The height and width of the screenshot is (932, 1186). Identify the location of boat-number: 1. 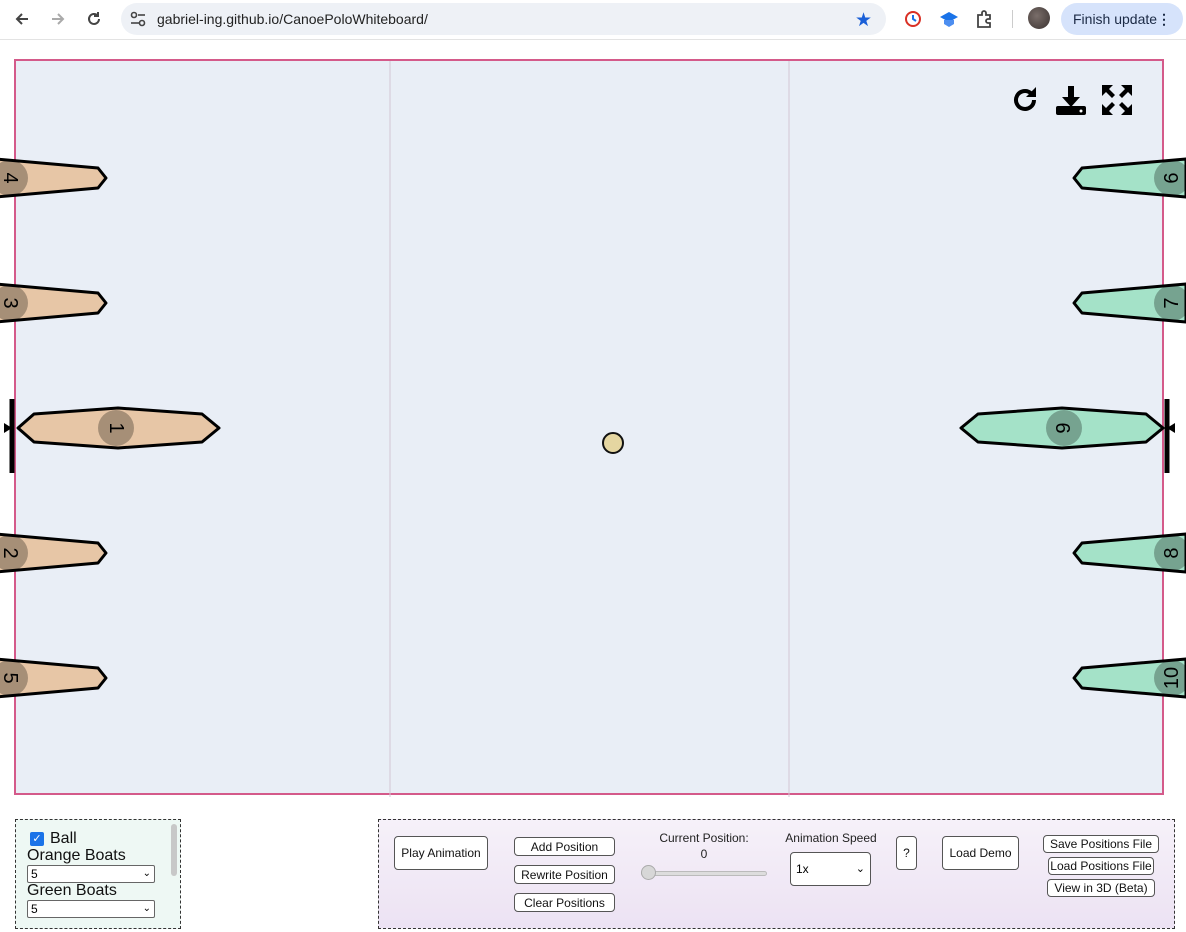
(116, 427).